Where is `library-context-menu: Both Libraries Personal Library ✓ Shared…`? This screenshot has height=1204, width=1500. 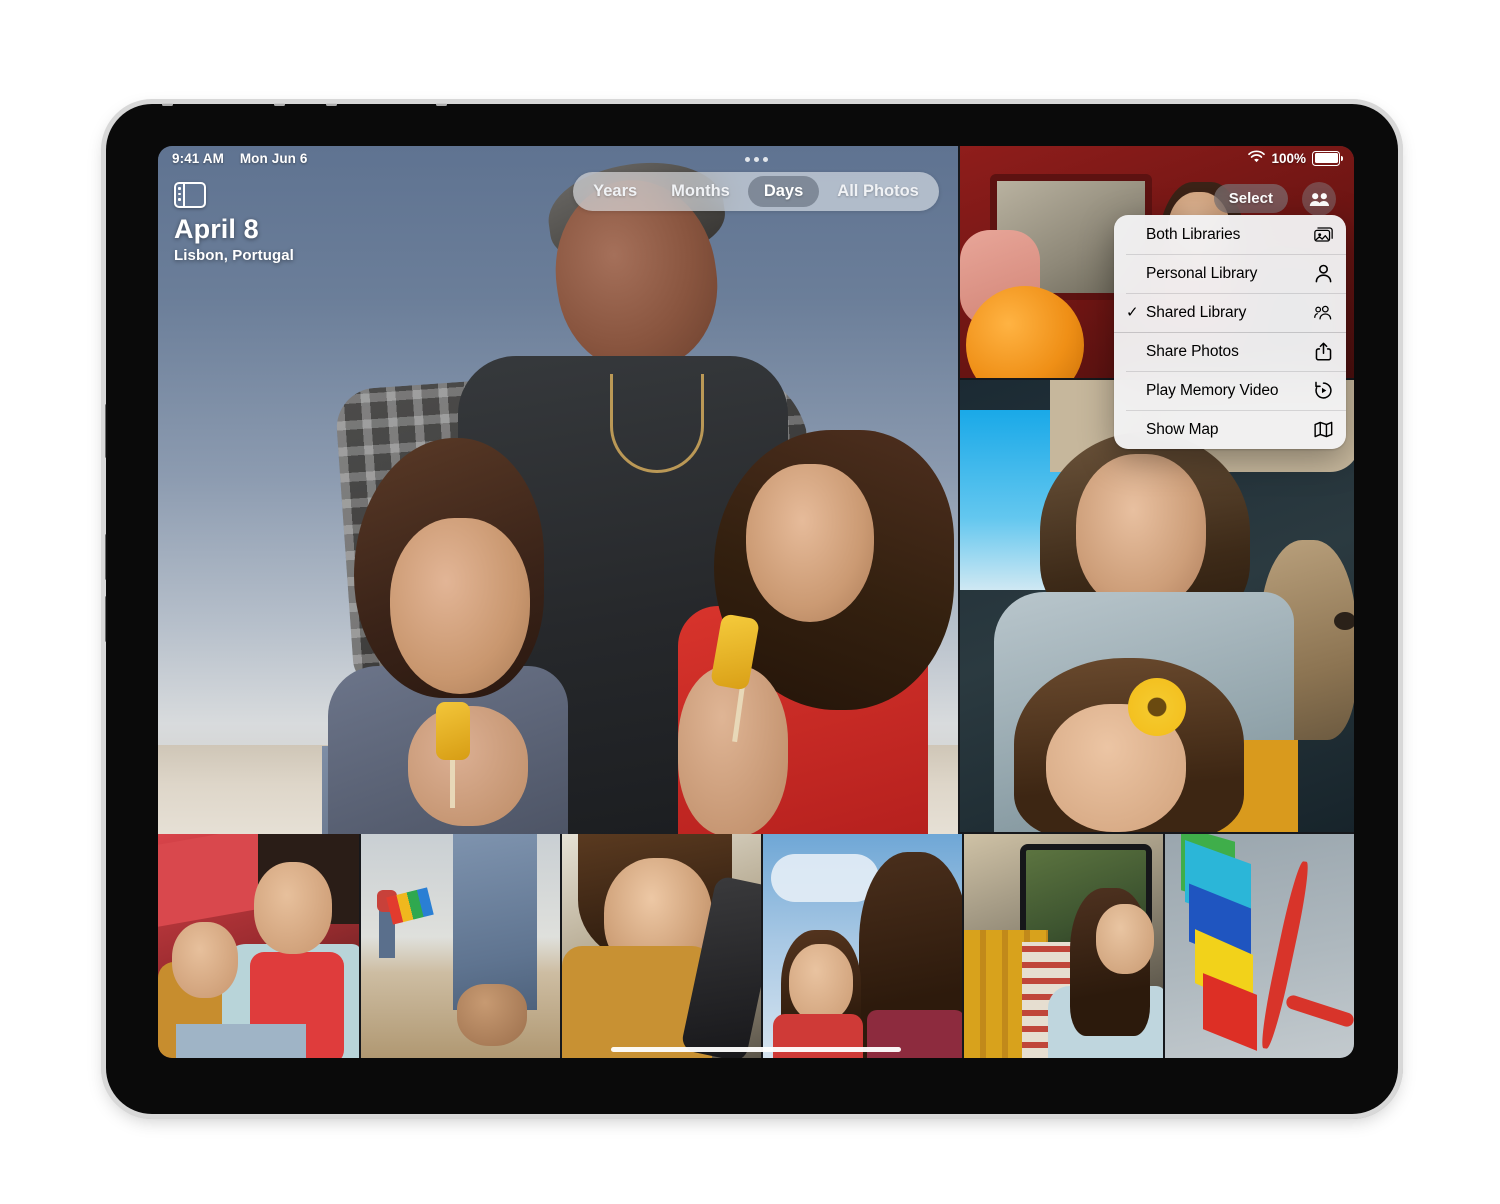 library-context-menu: Both Libraries Personal Library ✓ Shared… is located at coordinates (1230, 332).